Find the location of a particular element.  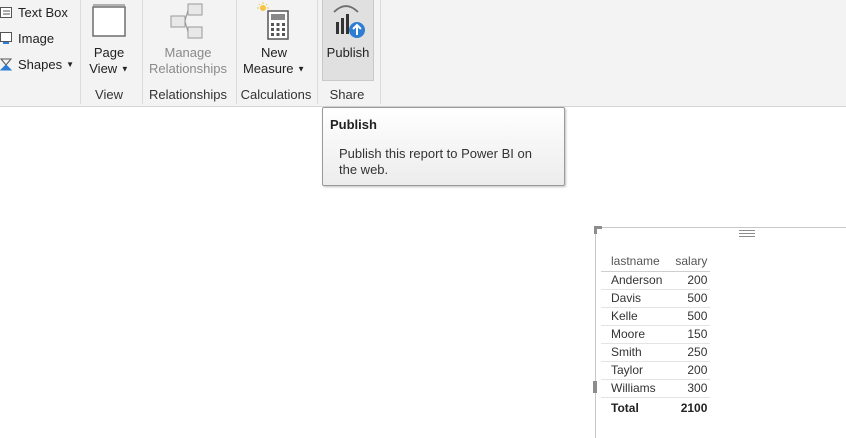

new-measure-button: New Measure ▼ is located at coordinates (274, 40).